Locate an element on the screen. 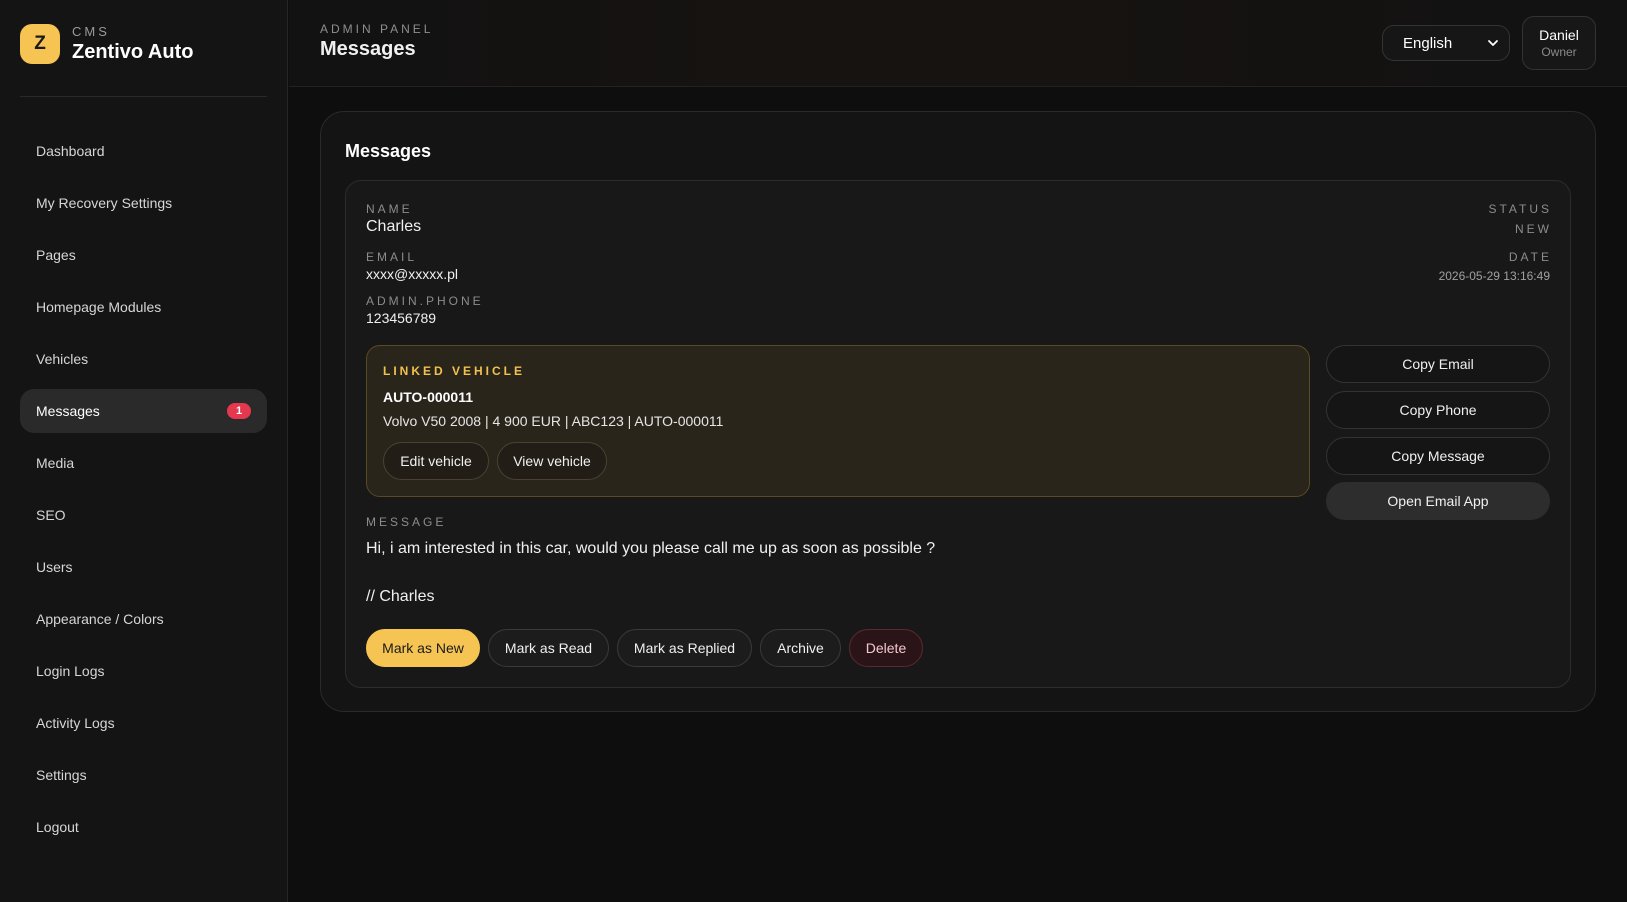 This screenshot has height=902, width=1627. brand-logo: Z is located at coordinates (40, 44).